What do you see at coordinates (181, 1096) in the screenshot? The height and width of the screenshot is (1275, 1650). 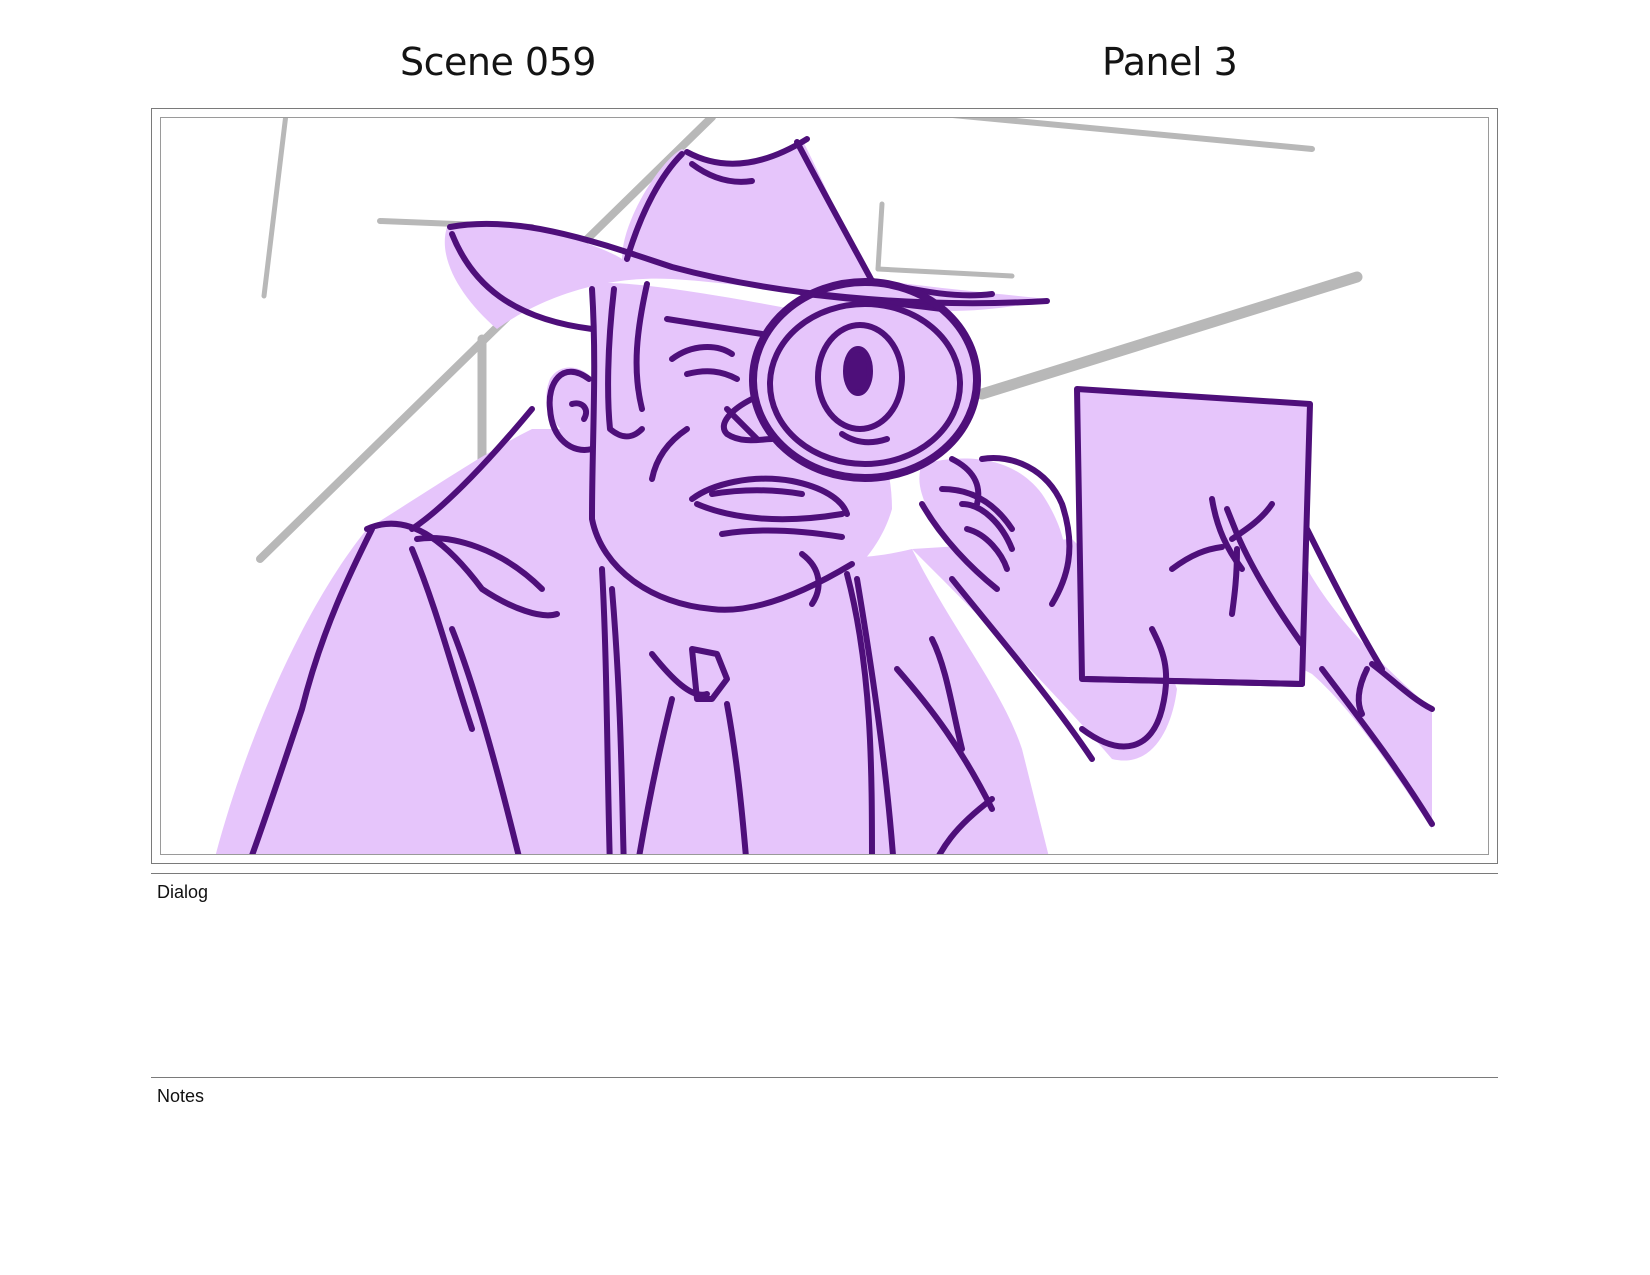 I see `notes-label: Notes` at bounding box center [181, 1096].